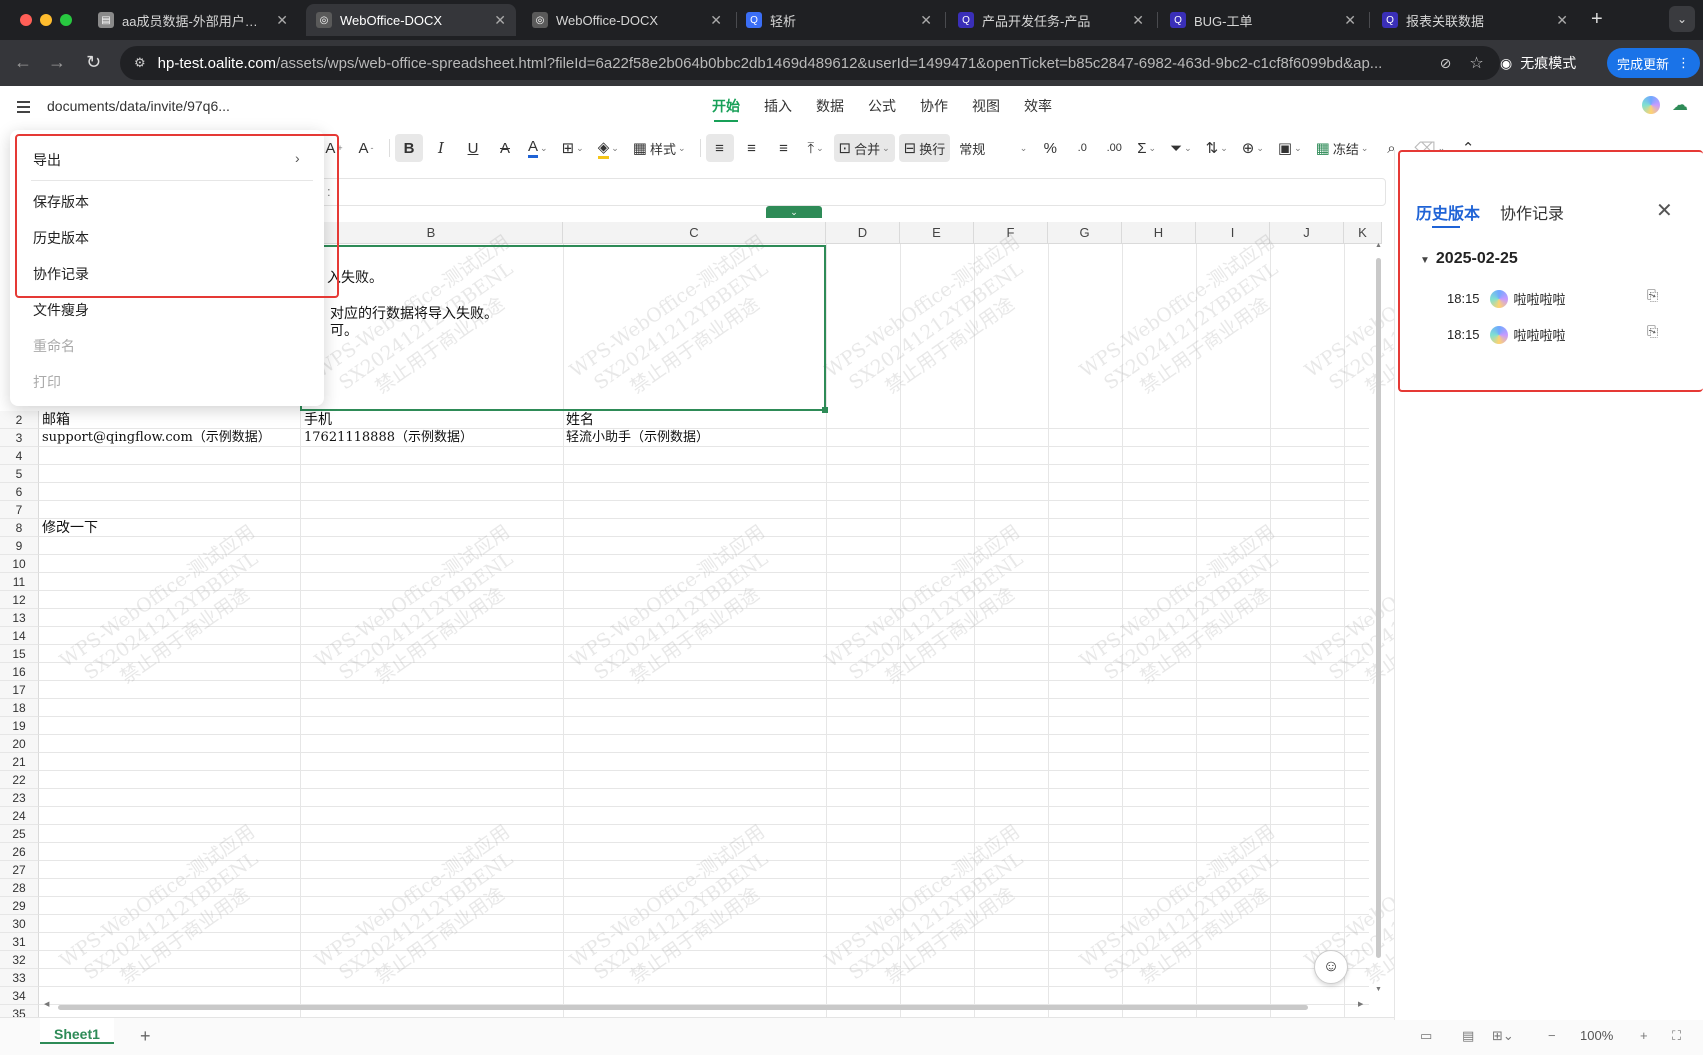 This screenshot has height=1055, width=1703. What do you see at coordinates (637, 438) in the screenshot?
I see `cell-c3: 轻流小助手（示例数据）` at bounding box center [637, 438].